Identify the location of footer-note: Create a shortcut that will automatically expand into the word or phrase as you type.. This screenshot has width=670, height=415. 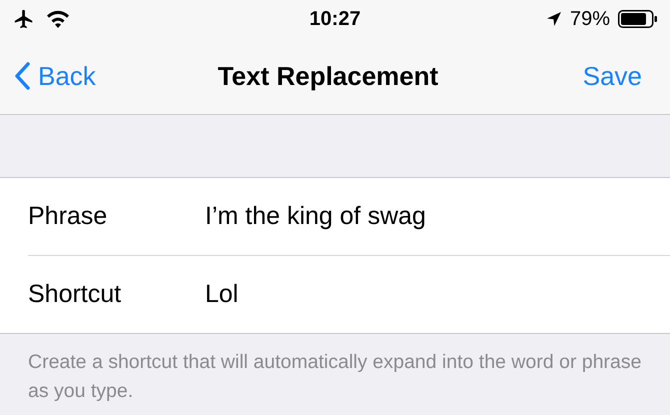
(334, 377).